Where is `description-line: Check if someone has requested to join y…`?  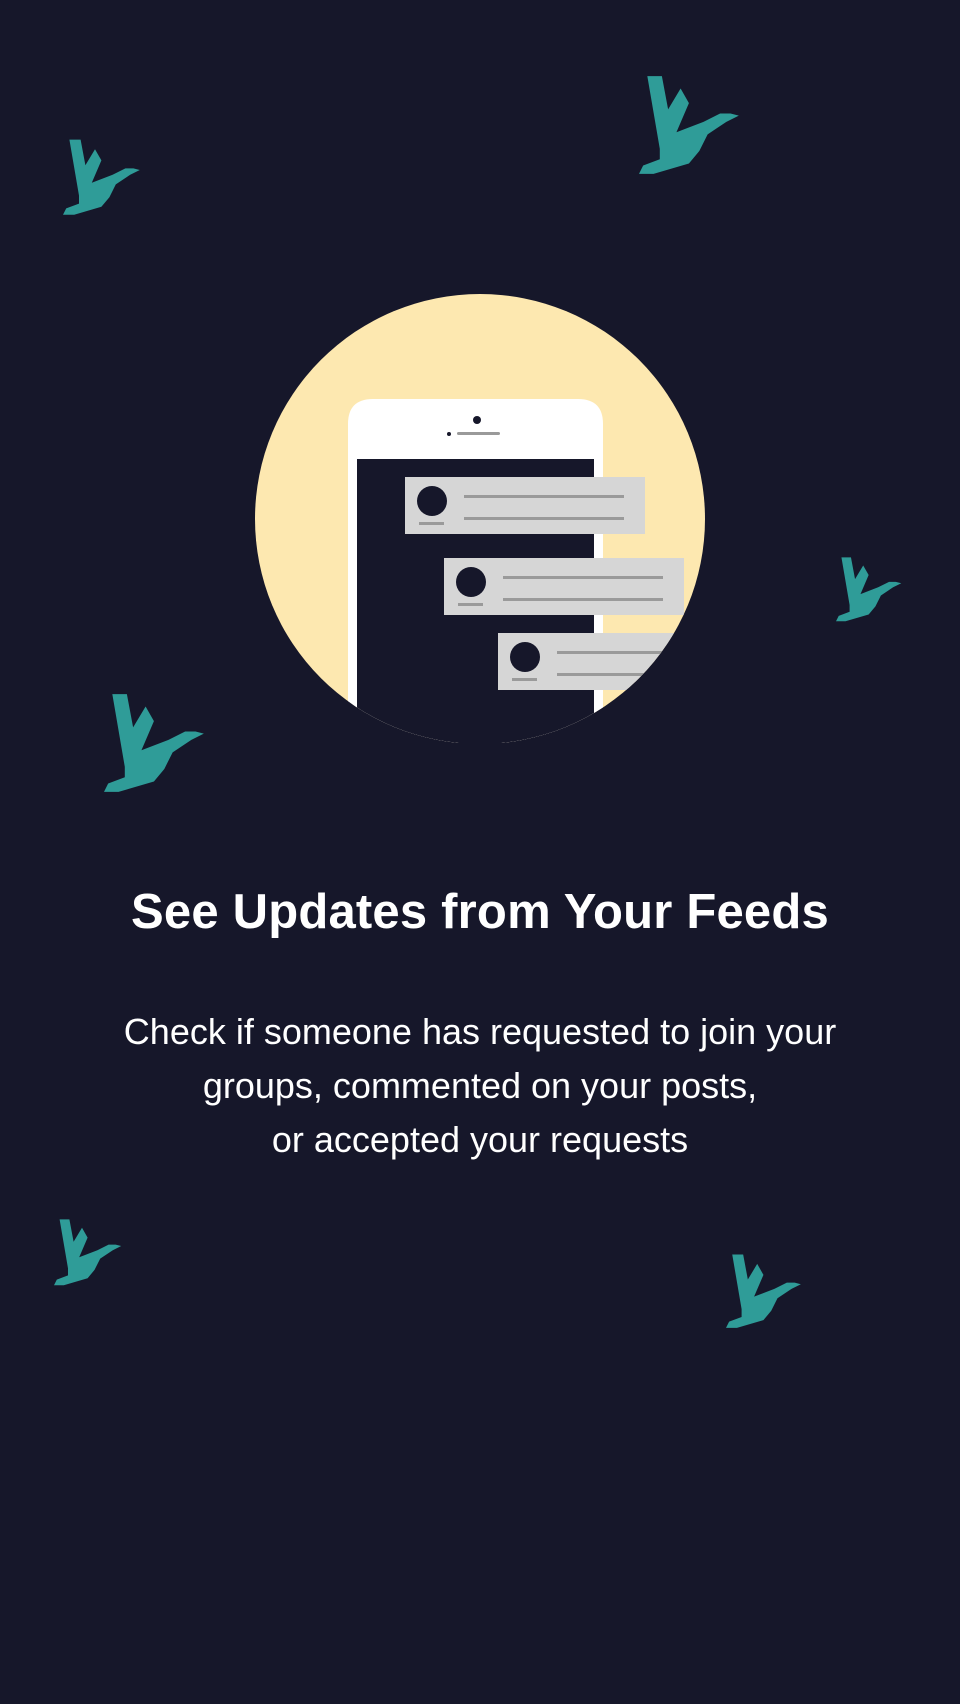
description-line: Check if someone has requested to join y… is located at coordinates (480, 1031).